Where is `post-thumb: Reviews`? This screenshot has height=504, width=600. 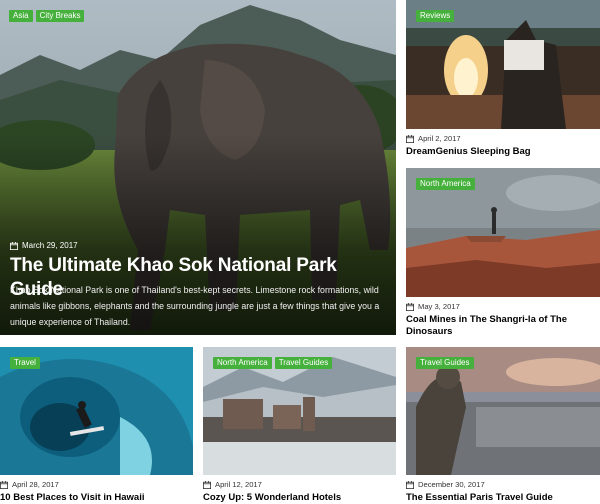 post-thumb: Reviews is located at coordinates (503, 64).